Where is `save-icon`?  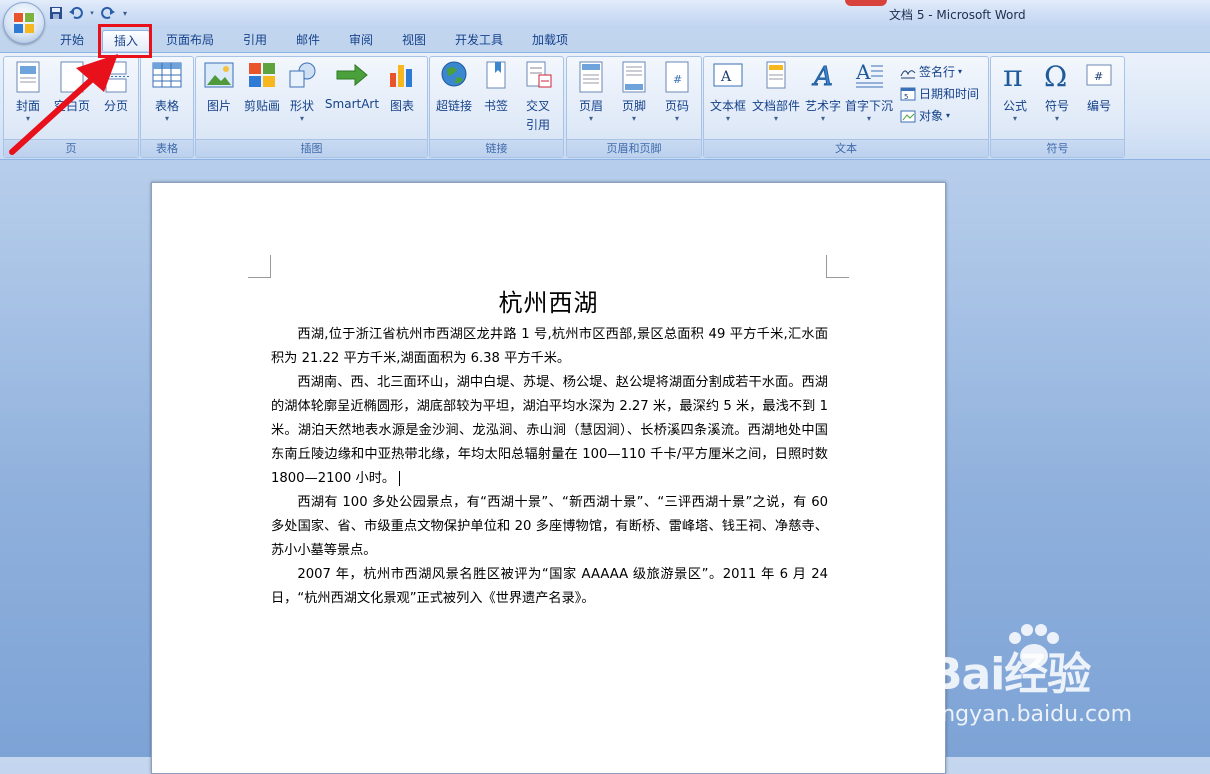 save-icon is located at coordinates (56, 13).